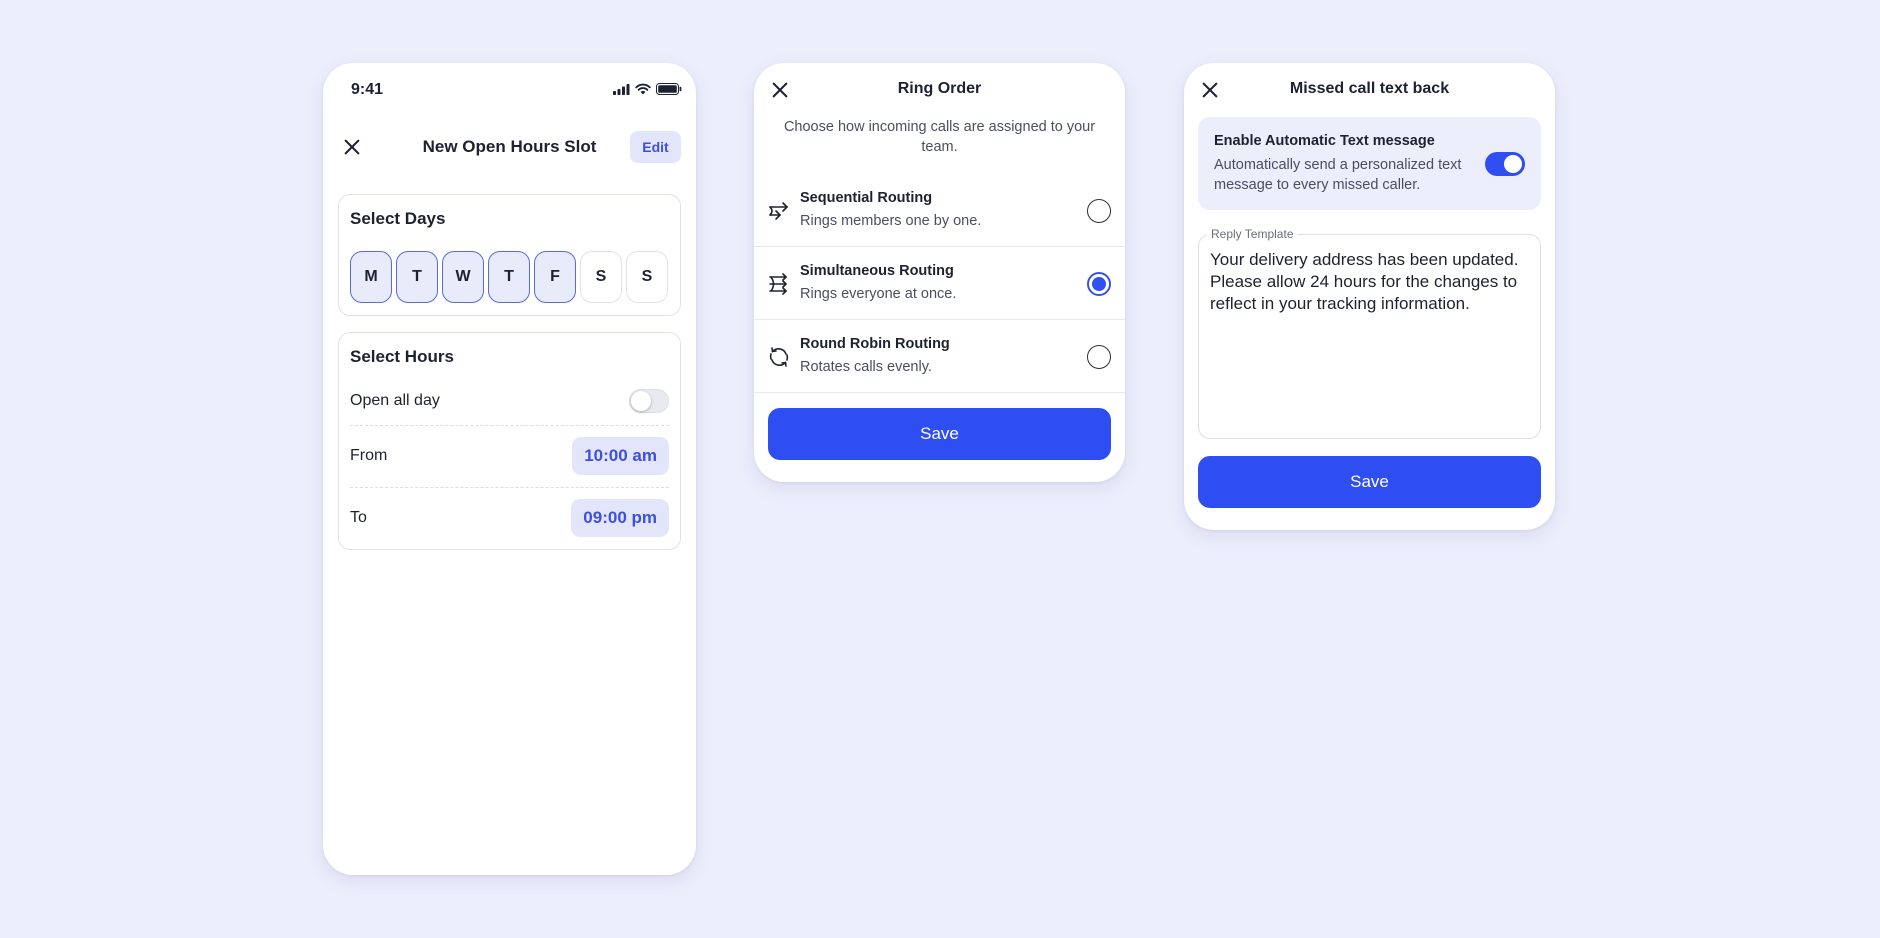 Image resolution: width=1880 pixels, height=938 pixels. I want to click on routing-option-name: Sequential Routing, so click(866, 198).